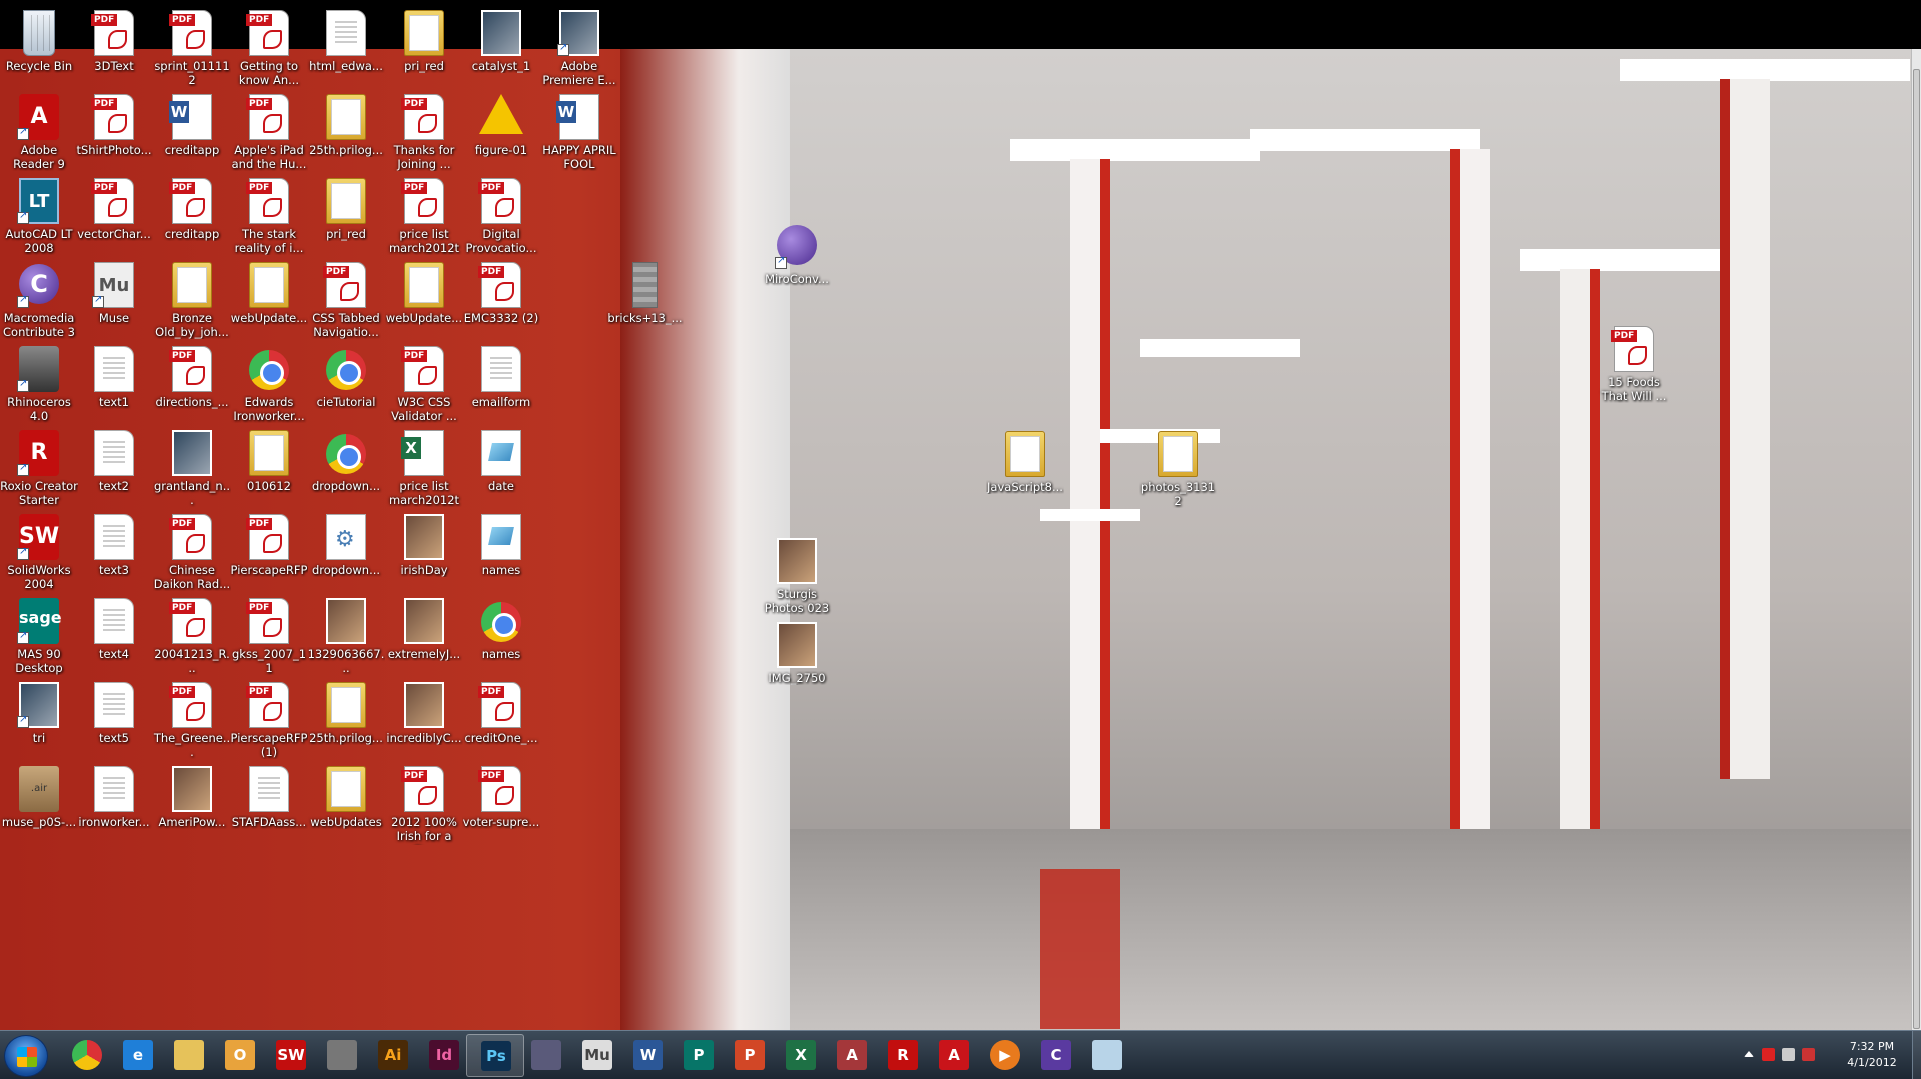 Image resolution: width=1921 pixels, height=1079 pixels. What do you see at coordinates (801, 1055) in the screenshot?
I see `taskbar-excel-button: X` at bounding box center [801, 1055].